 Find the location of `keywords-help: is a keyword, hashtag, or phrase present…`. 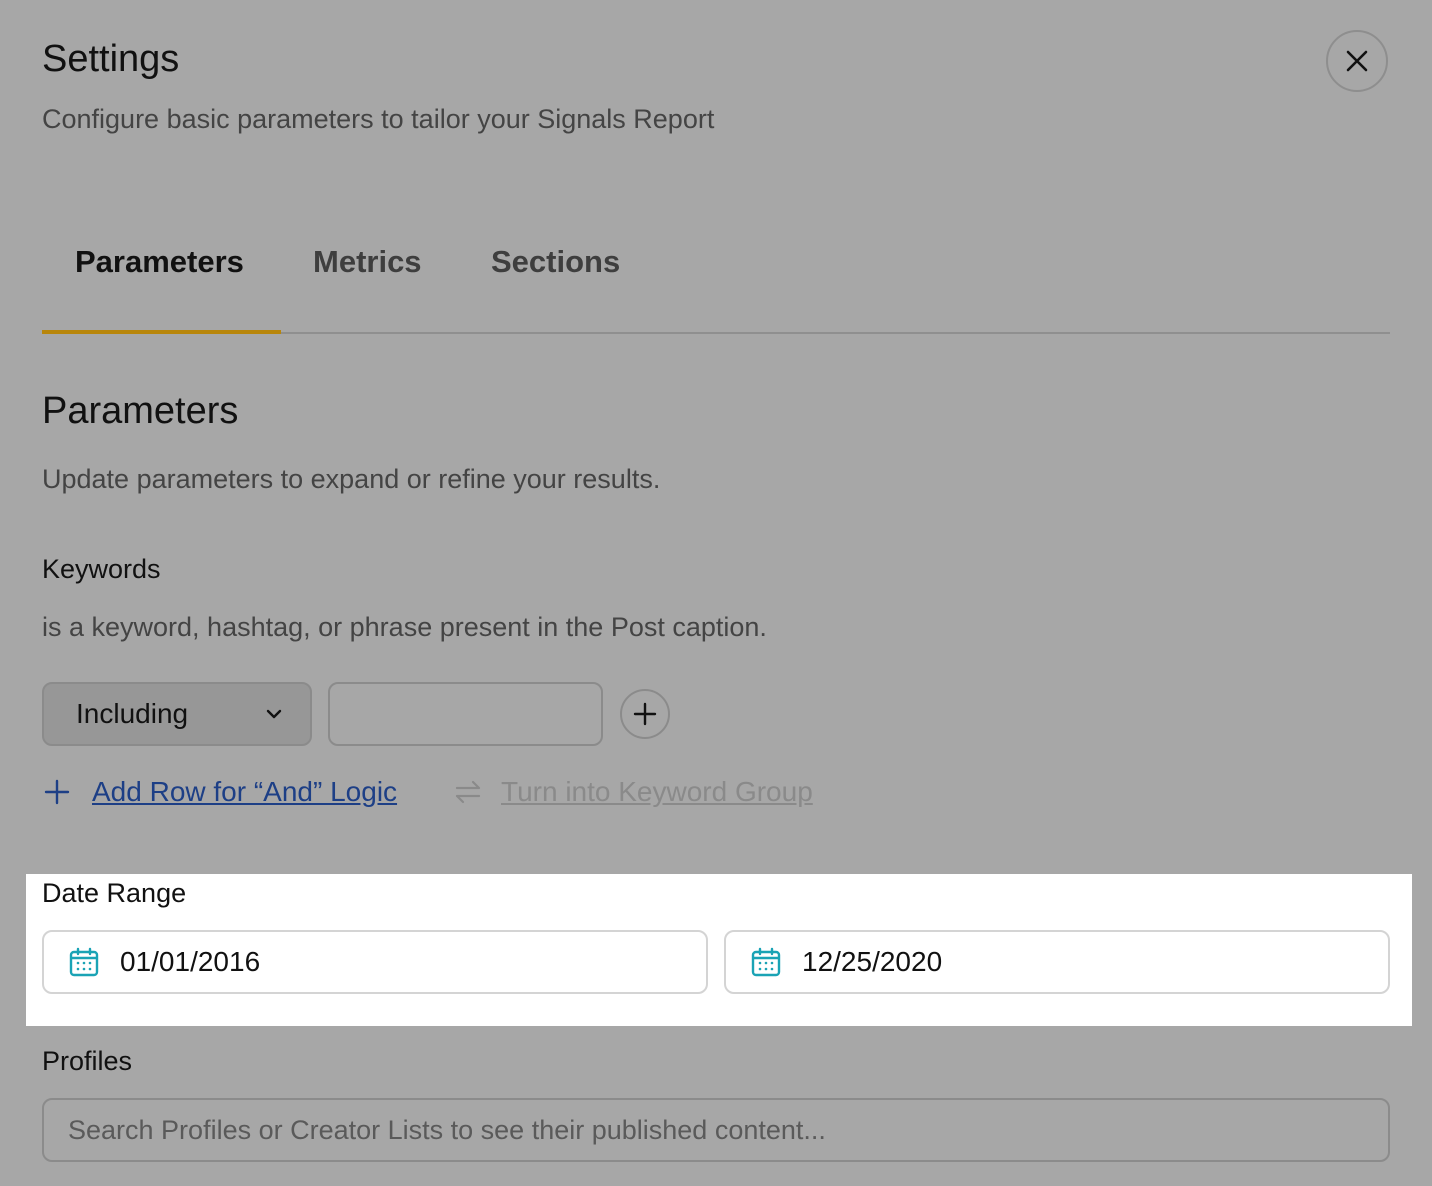

keywords-help: is a keyword, hashtag, or phrase present… is located at coordinates (404, 627).